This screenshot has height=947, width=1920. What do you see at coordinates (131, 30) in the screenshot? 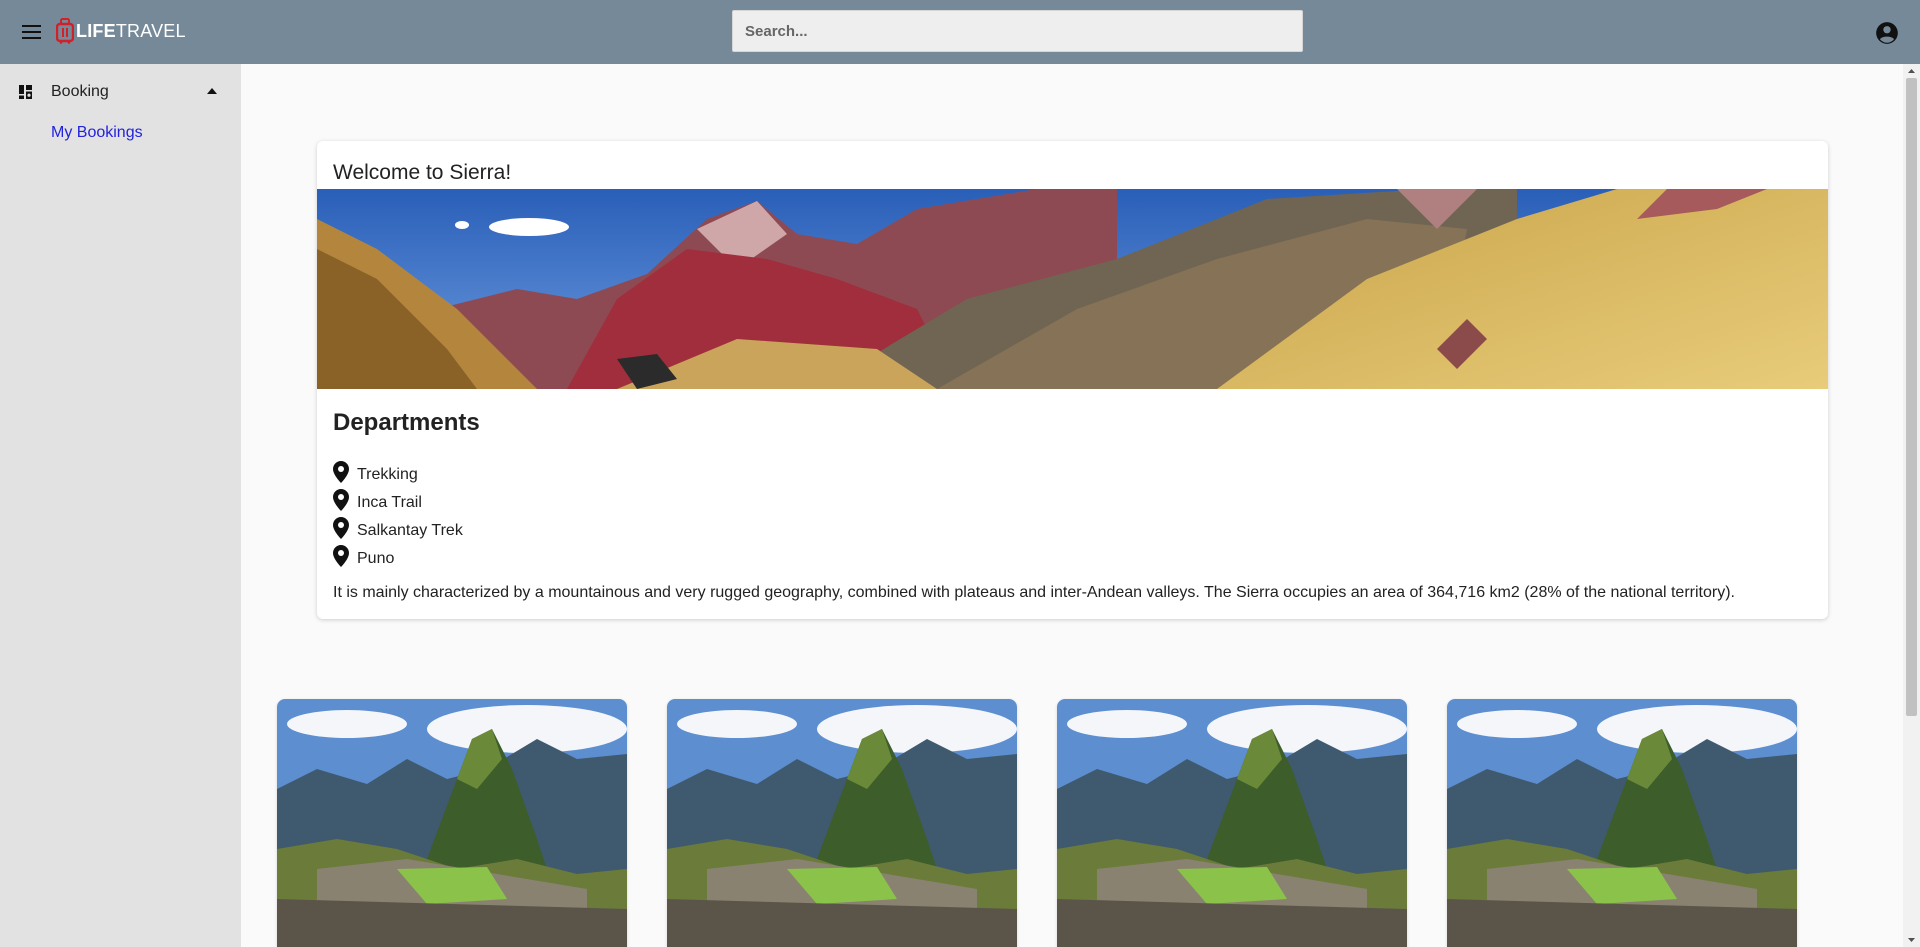
I see `brand-name: LIFETRAVEL` at bounding box center [131, 30].